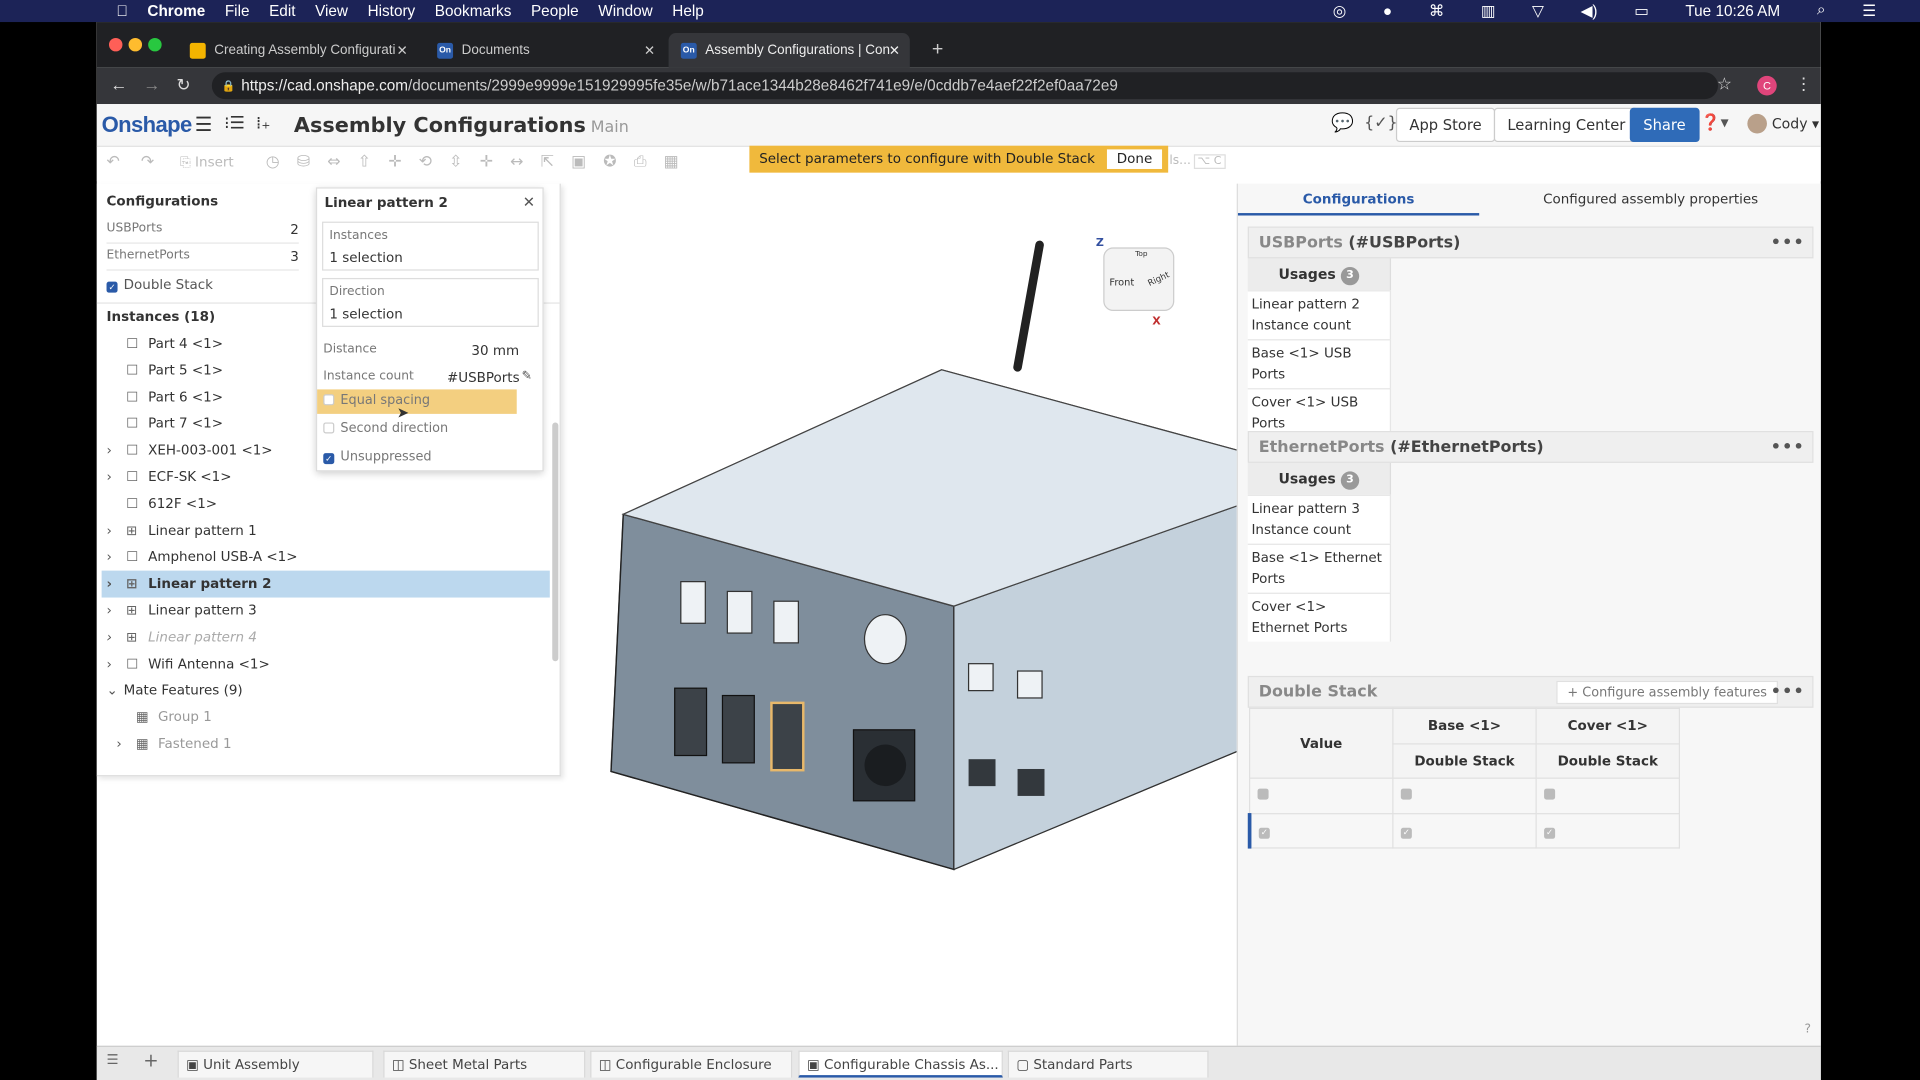 Image resolution: width=1920 pixels, height=1080 pixels. What do you see at coordinates (1319, 568) in the screenshot?
I see `usage-row: Base <1> Ethernet Ports` at bounding box center [1319, 568].